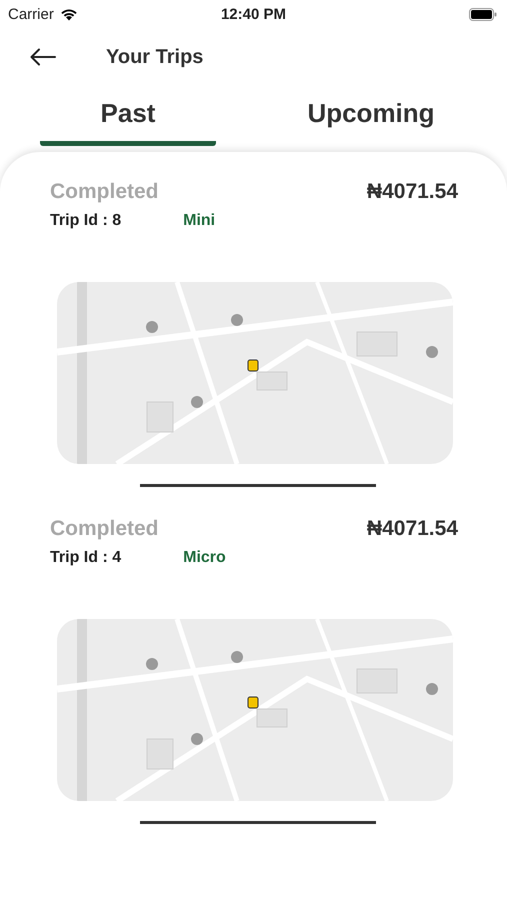  What do you see at coordinates (86, 221) in the screenshot?
I see `trip-id: Trip Id : 8` at bounding box center [86, 221].